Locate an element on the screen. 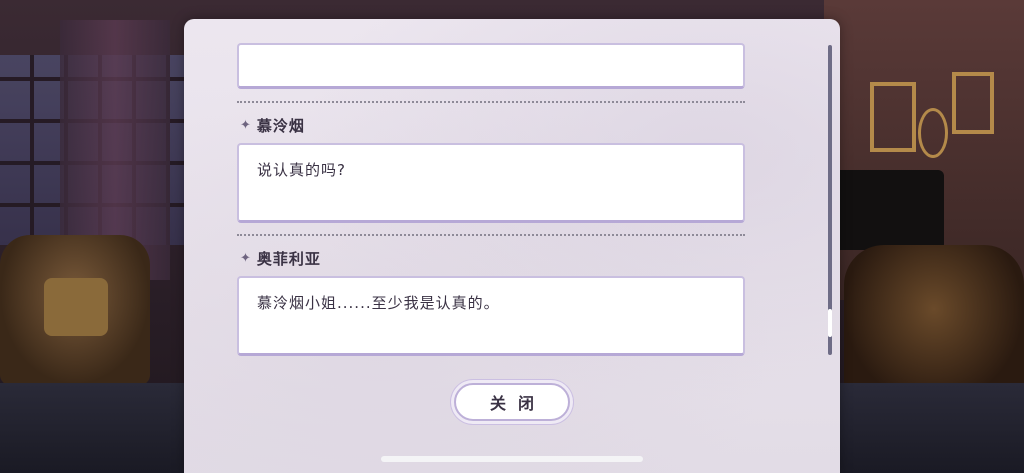 The height and width of the screenshot is (473, 1024). dialog-entry-text: 说认真的吗? is located at coordinates (301, 170).